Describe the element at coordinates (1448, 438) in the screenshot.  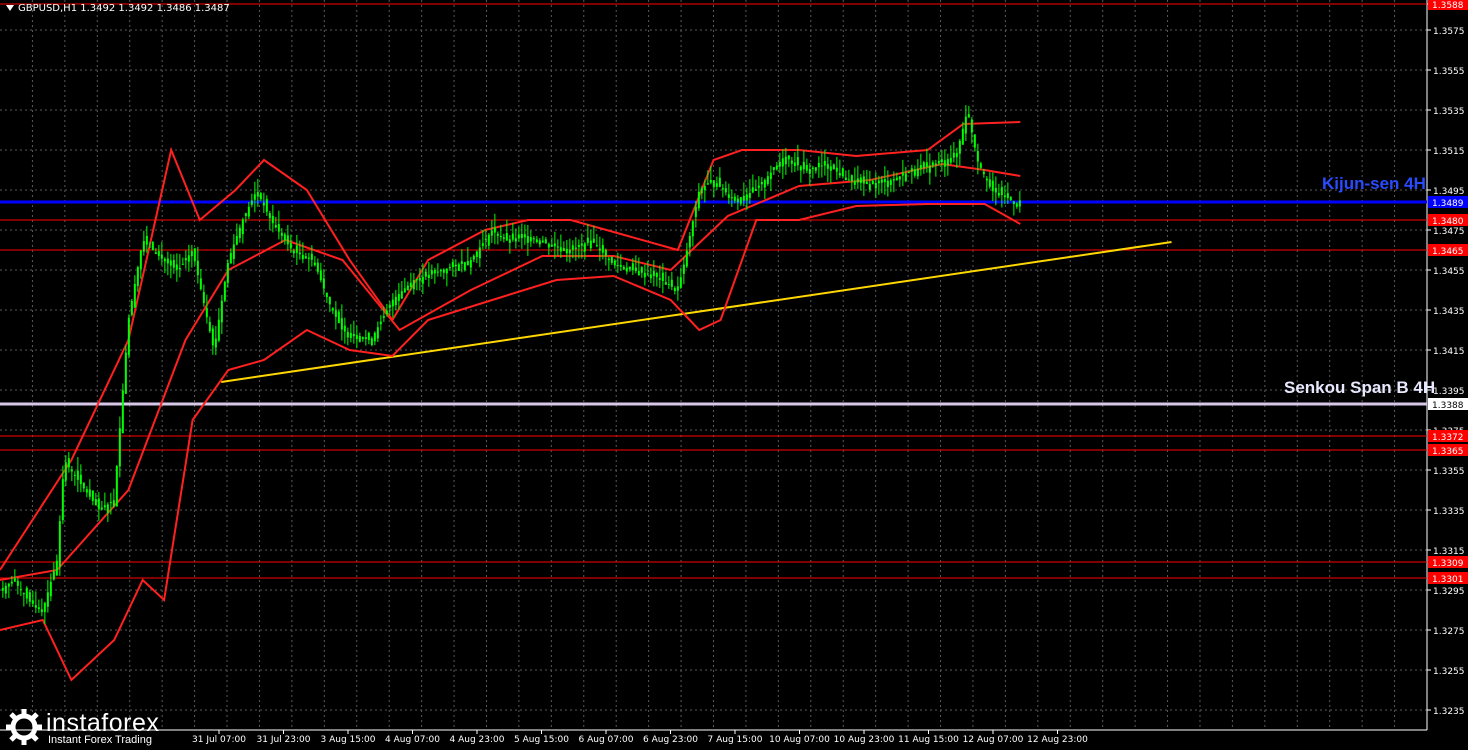
I see `level-price-label: 1.3372` at that location.